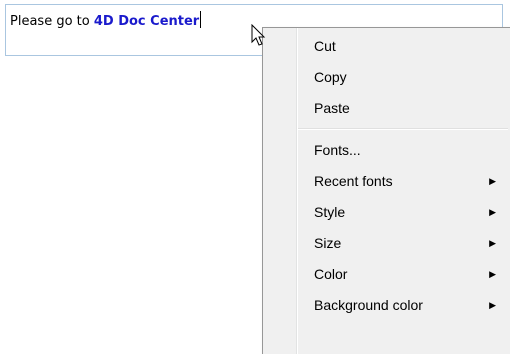 The height and width of the screenshot is (354, 510). Describe the element at coordinates (325, 46) in the screenshot. I see `menu-item-label: Cut` at that location.